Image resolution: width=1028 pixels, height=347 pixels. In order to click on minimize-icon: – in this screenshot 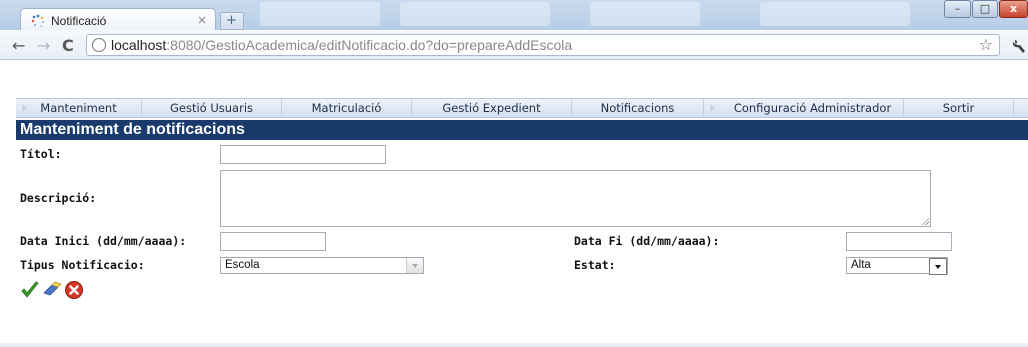, I will do `click(957, 8)`.